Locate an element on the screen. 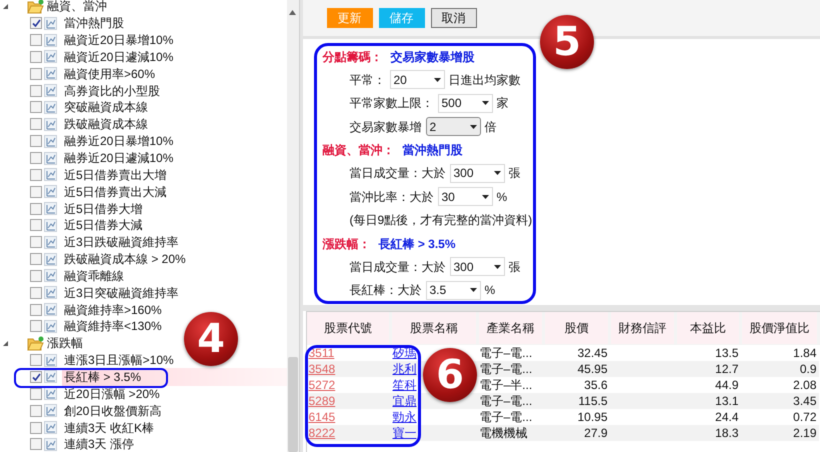 The width and height of the screenshot is (820, 452). stock-name-link: 兆利 is located at coordinates (404, 369).